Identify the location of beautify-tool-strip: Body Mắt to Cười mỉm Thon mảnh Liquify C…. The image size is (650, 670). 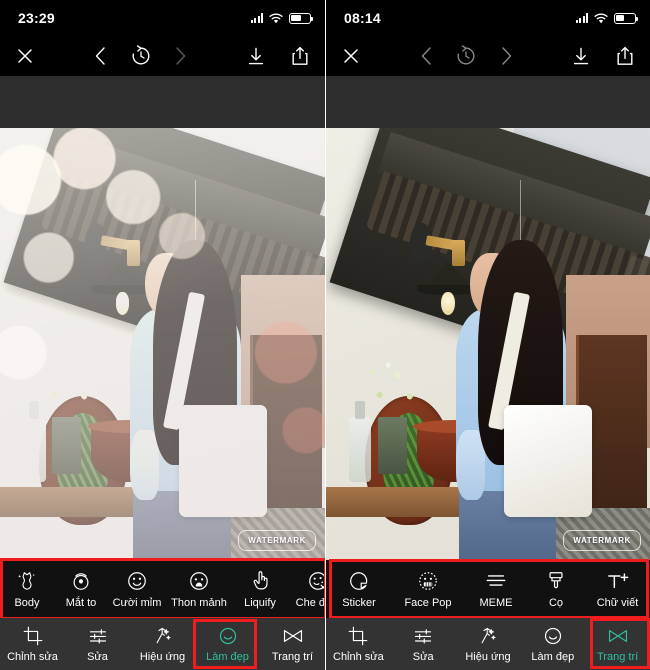
(162, 589).